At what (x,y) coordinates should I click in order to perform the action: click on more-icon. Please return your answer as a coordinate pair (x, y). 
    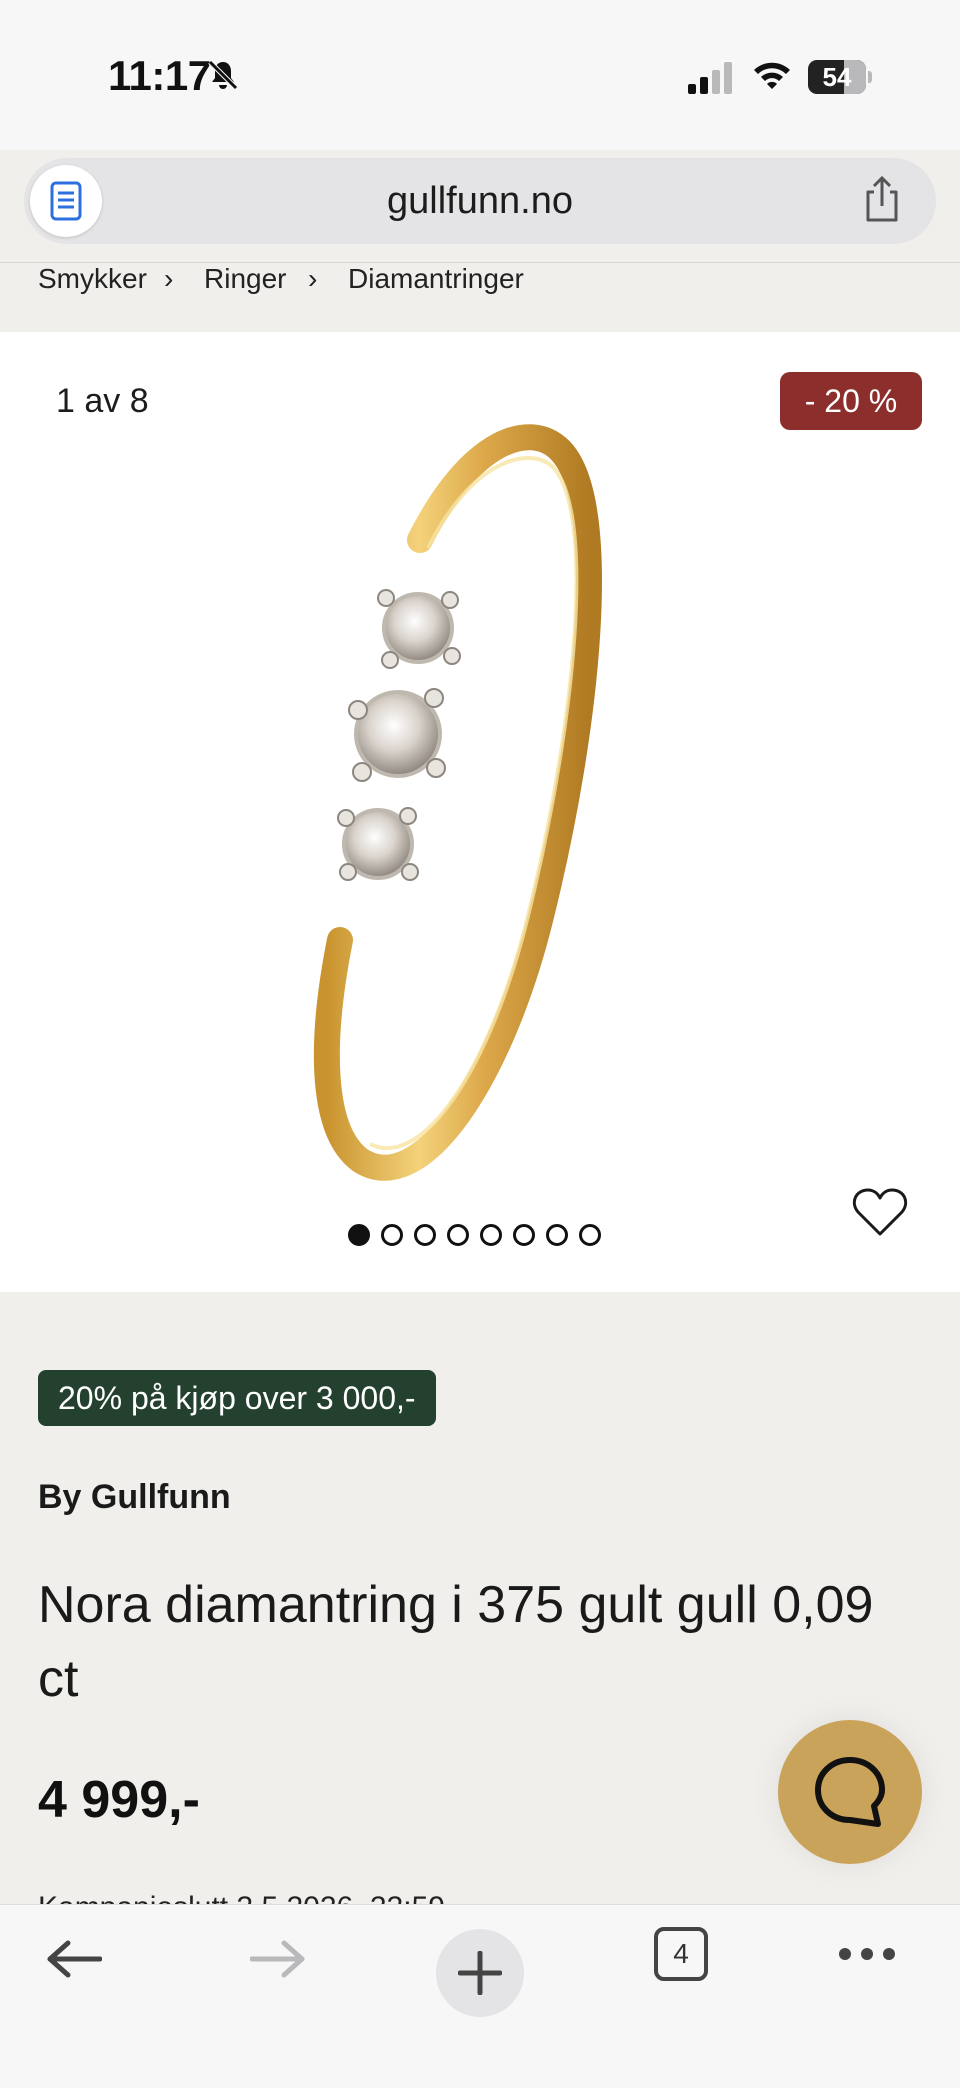
    Looking at the image, I should click on (867, 1956).